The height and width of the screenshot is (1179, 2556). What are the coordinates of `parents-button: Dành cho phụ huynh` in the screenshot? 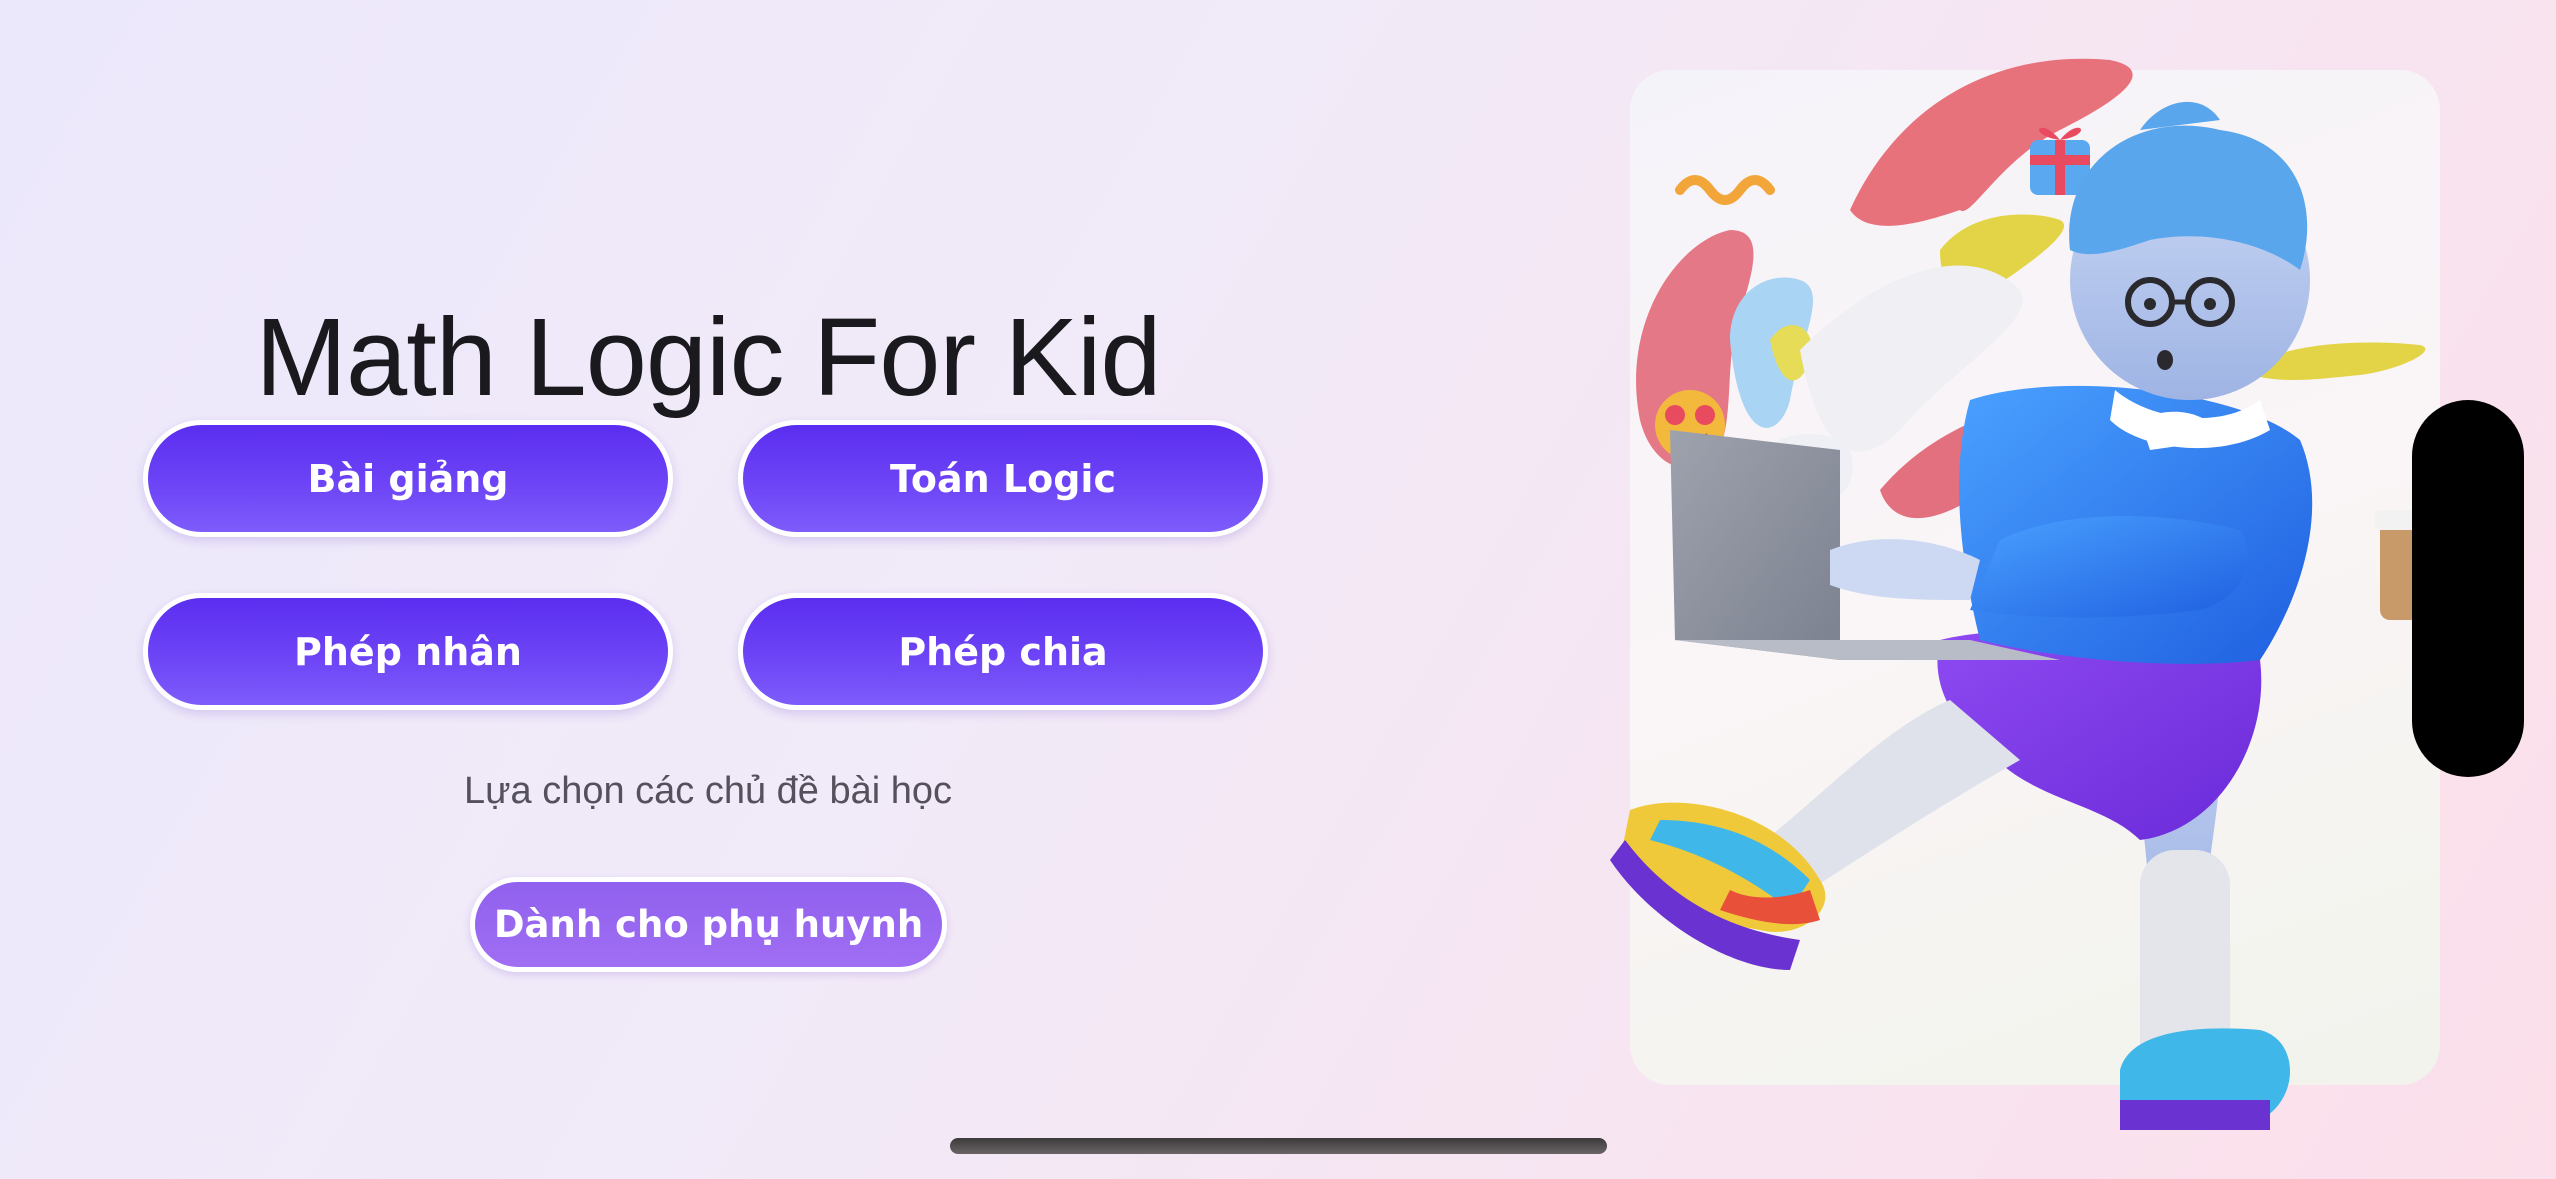 It's located at (708, 924).